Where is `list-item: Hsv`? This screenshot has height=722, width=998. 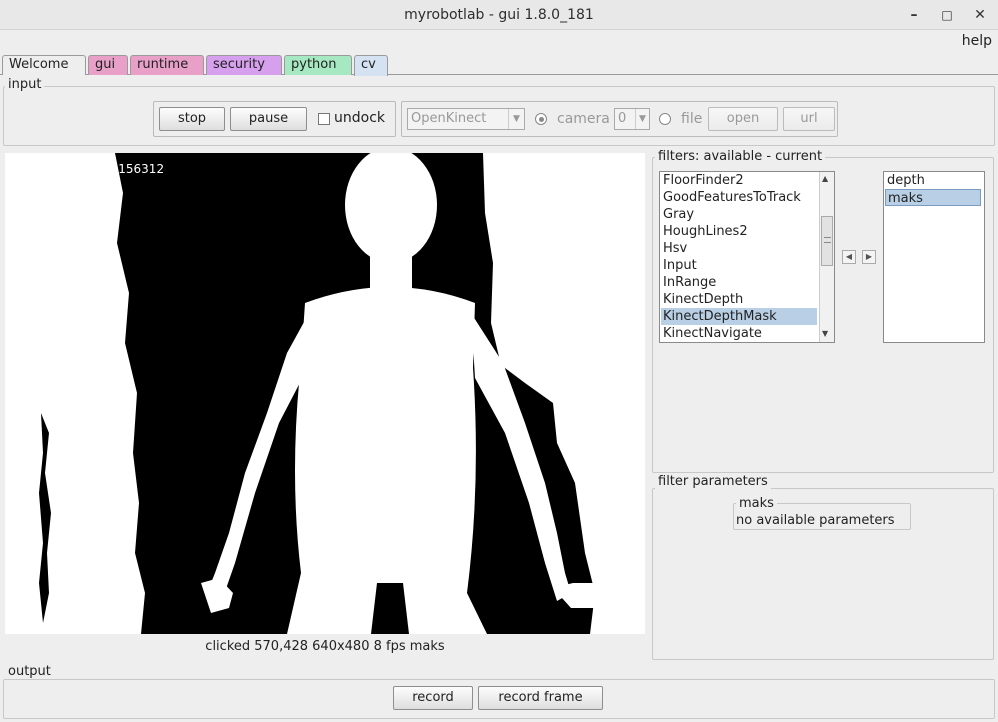
list-item: Hsv is located at coordinates (674, 248).